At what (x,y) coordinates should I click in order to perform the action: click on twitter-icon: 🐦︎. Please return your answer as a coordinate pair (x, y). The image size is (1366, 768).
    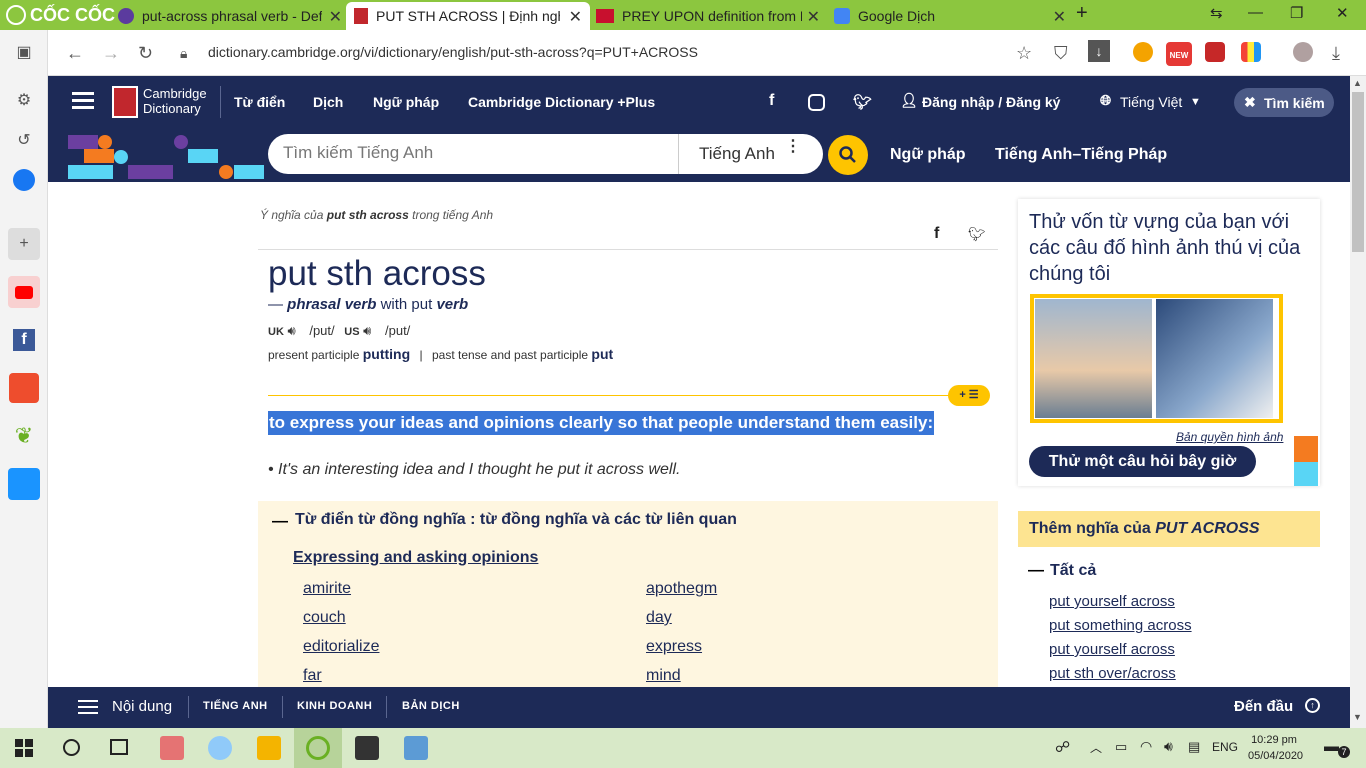
    Looking at the image, I should click on (862, 102).